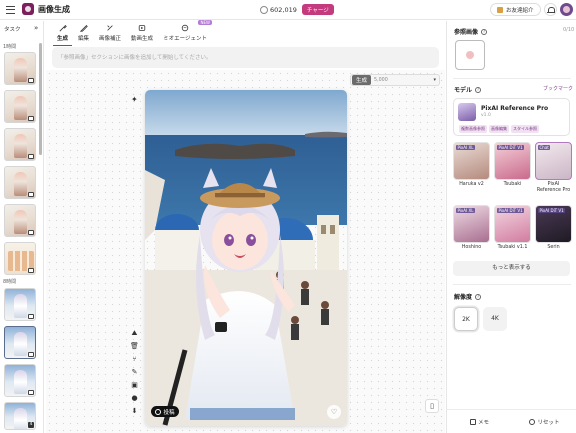  Describe the element at coordinates (31, 425) in the screenshot. I see `image-count-badge: 4` at that location.